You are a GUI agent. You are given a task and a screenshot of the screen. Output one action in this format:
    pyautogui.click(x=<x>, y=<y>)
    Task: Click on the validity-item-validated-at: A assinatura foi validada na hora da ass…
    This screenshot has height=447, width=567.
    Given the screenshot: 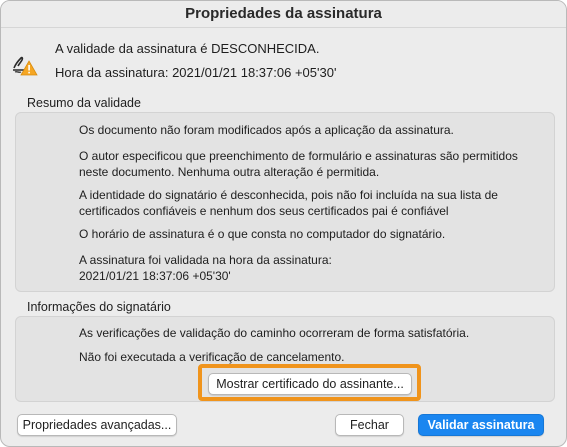 What is the action you would take?
    pyautogui.click(x=205, y=268)
    